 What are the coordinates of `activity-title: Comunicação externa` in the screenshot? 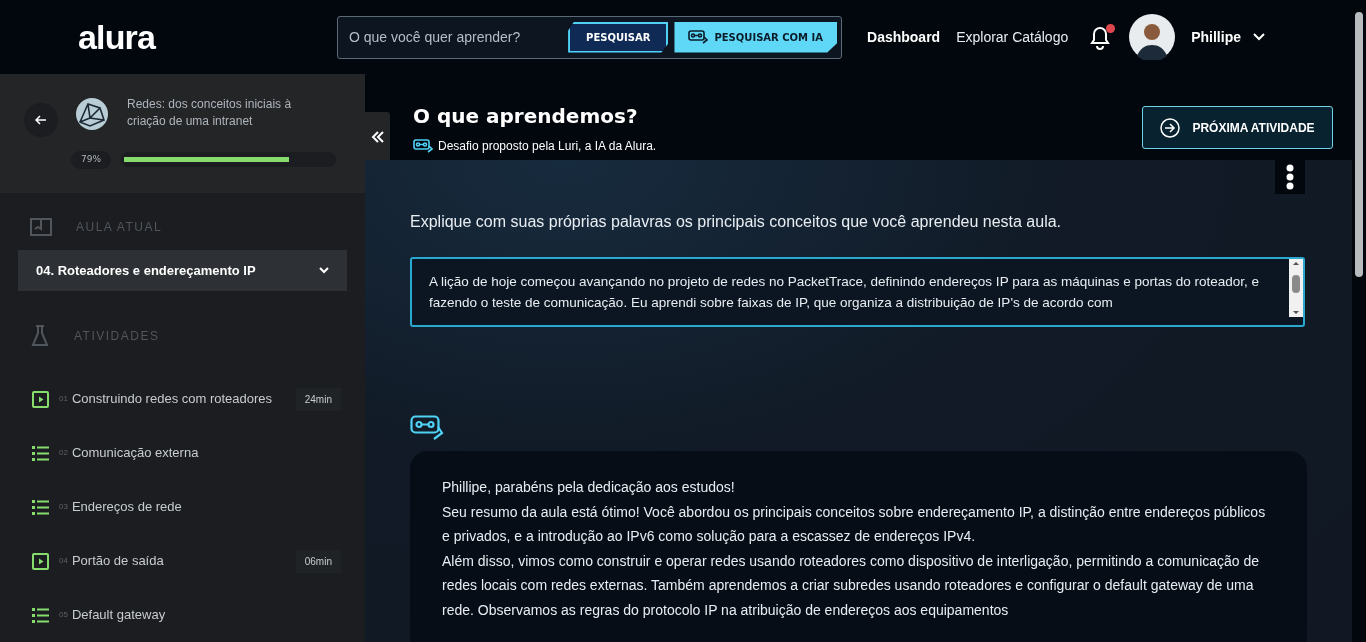 It's located at (135, 453).